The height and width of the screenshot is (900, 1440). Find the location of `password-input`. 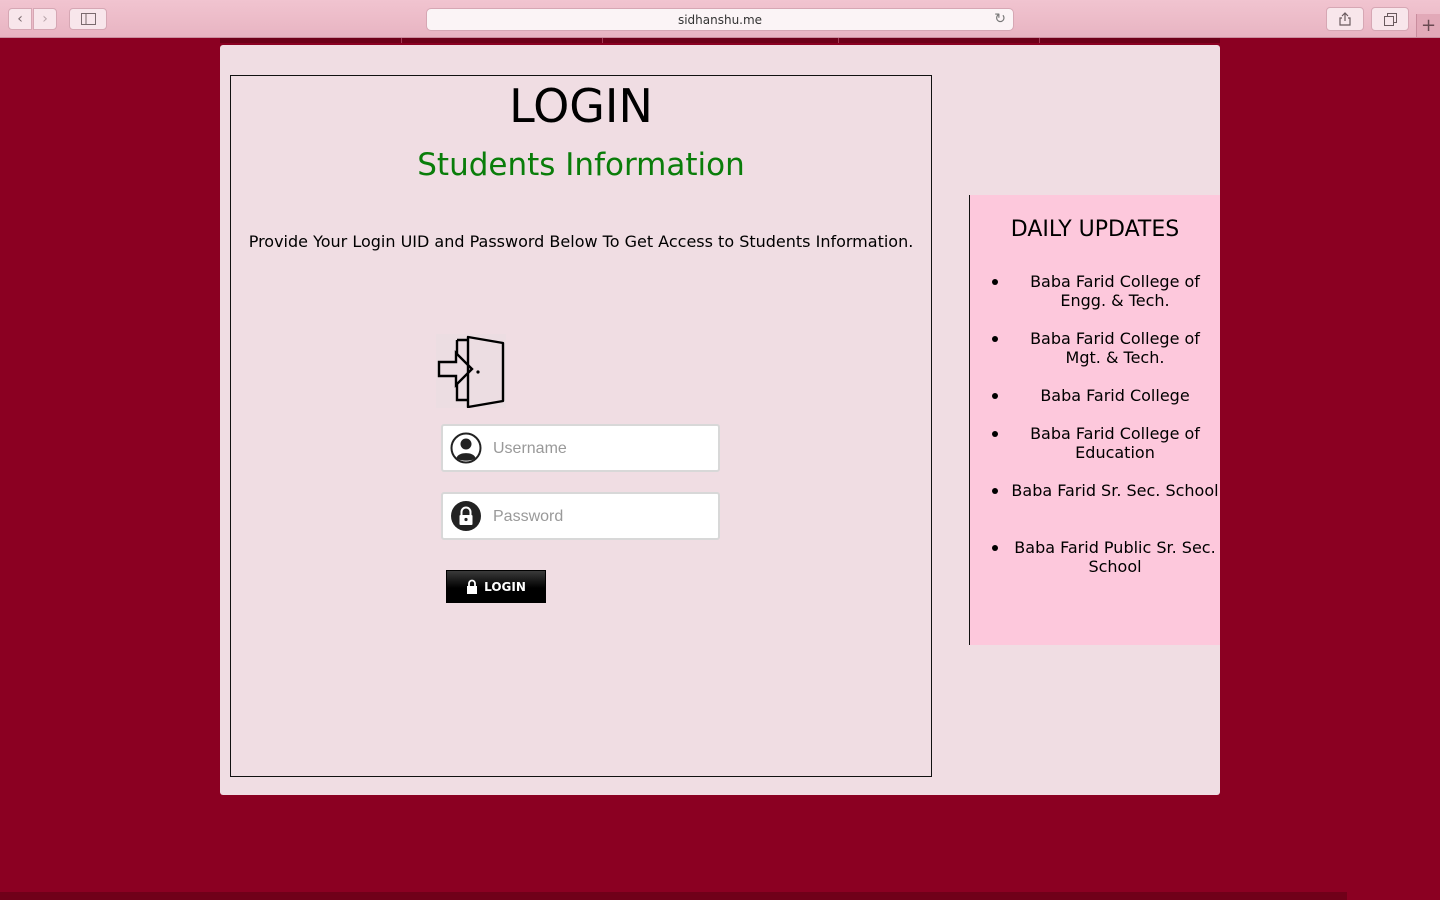

password-input is located at coordinates (598, 517).